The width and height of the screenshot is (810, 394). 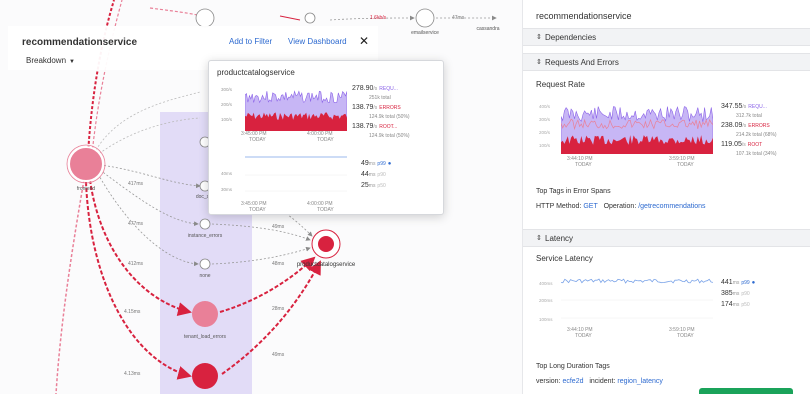 What do you see at coordinates (564, 258) in the screenshot?
I see `service-latency-label: Service Latency` at bounding box center [564, 258].